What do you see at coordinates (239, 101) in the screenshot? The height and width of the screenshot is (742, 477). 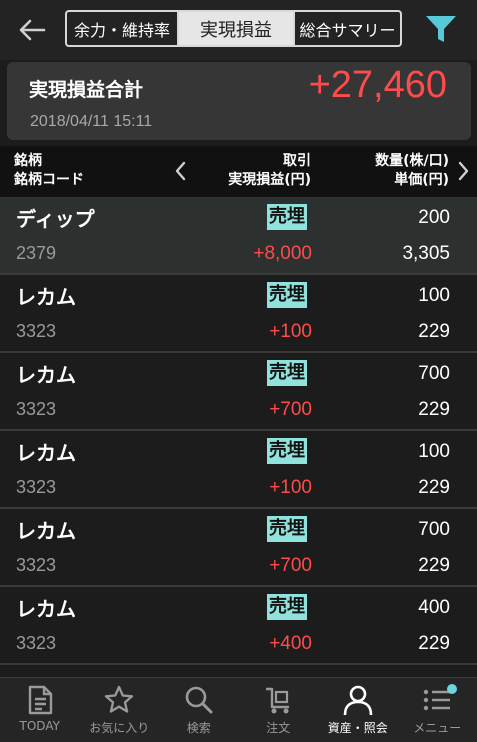 I see `summary-card: 実現損益合計 +27,460 2018/04/11 15:11` at bounding box center [239, 101].